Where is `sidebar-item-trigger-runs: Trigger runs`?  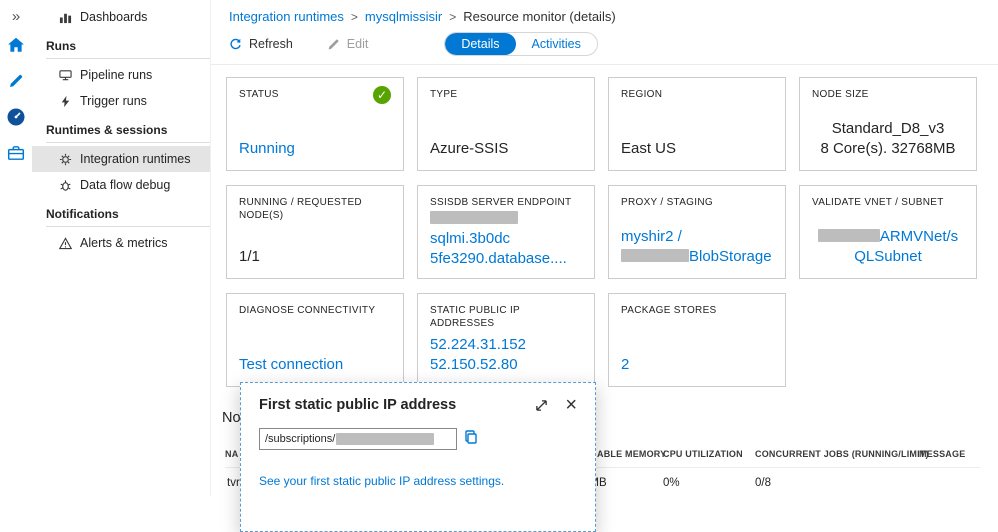
sidebar-item-trigger-runs: Trigger runs is located at coordinates (121, 101).